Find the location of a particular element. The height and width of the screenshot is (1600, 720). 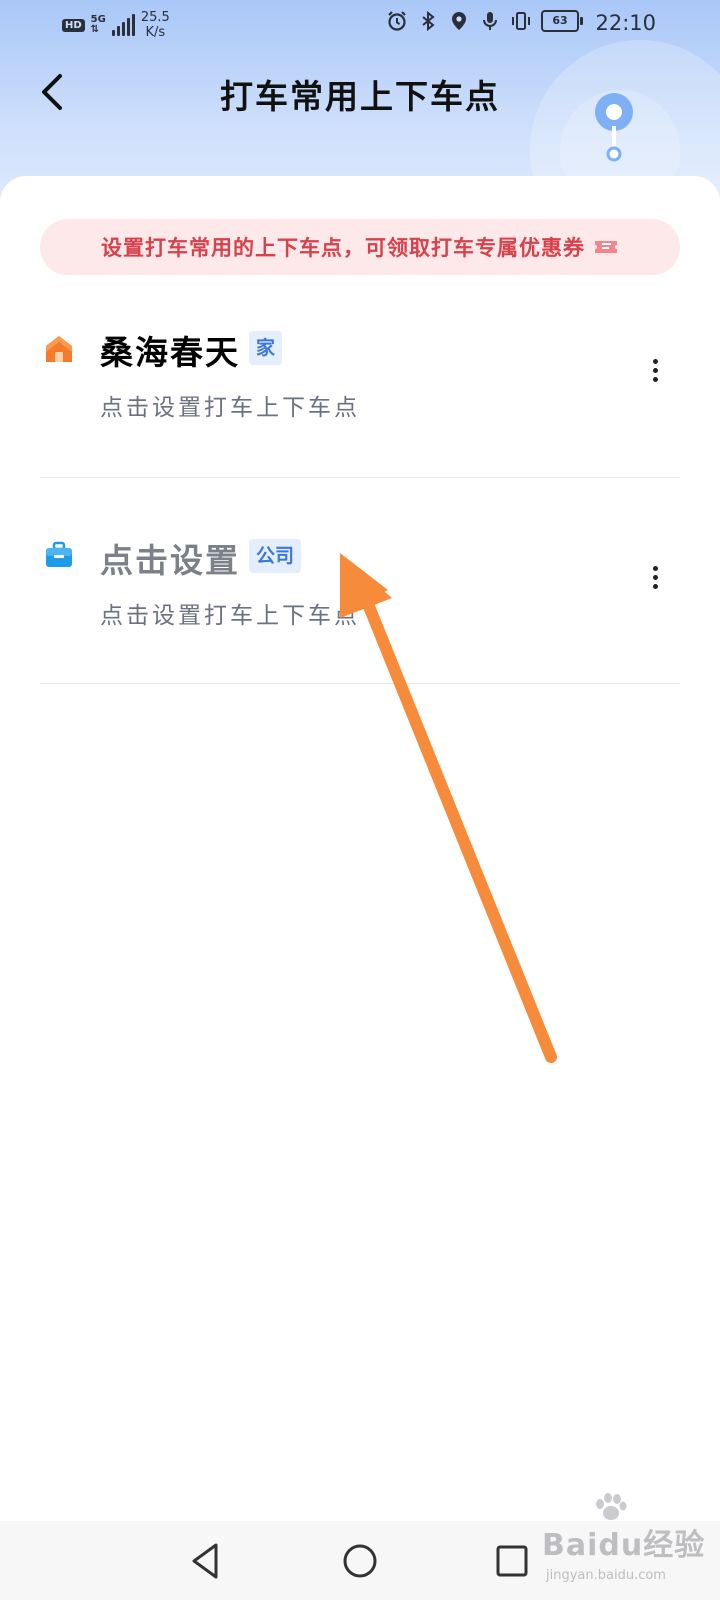

status-bar: HD 5G ⇅ 25.5 K/s 63 22:10 is located at coordinates (360, 24).